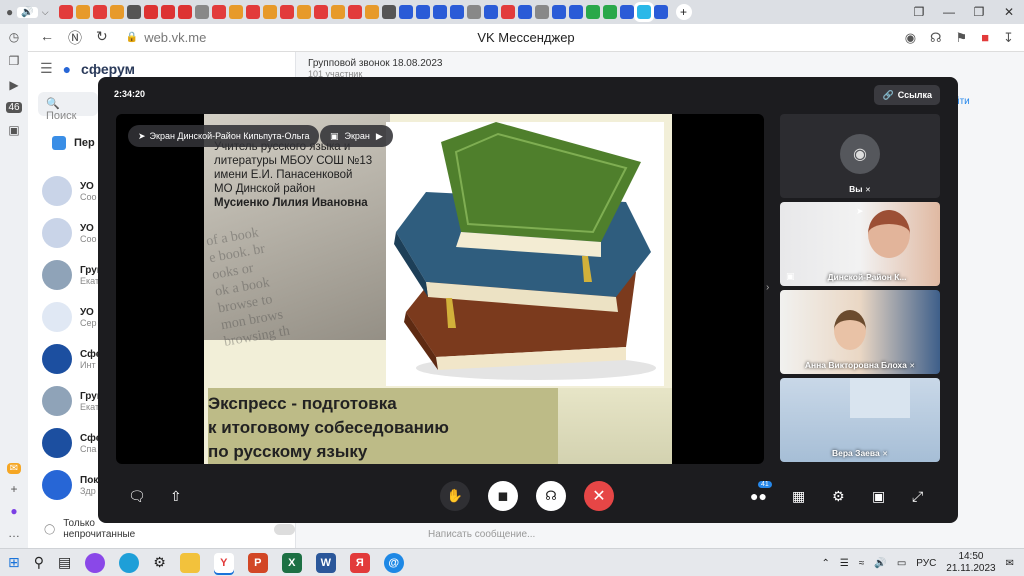  What do you see at coordinates (1009, 12) in the screenshot?
I see `close-window-button: ✕` at bounding box center [1009, 12].